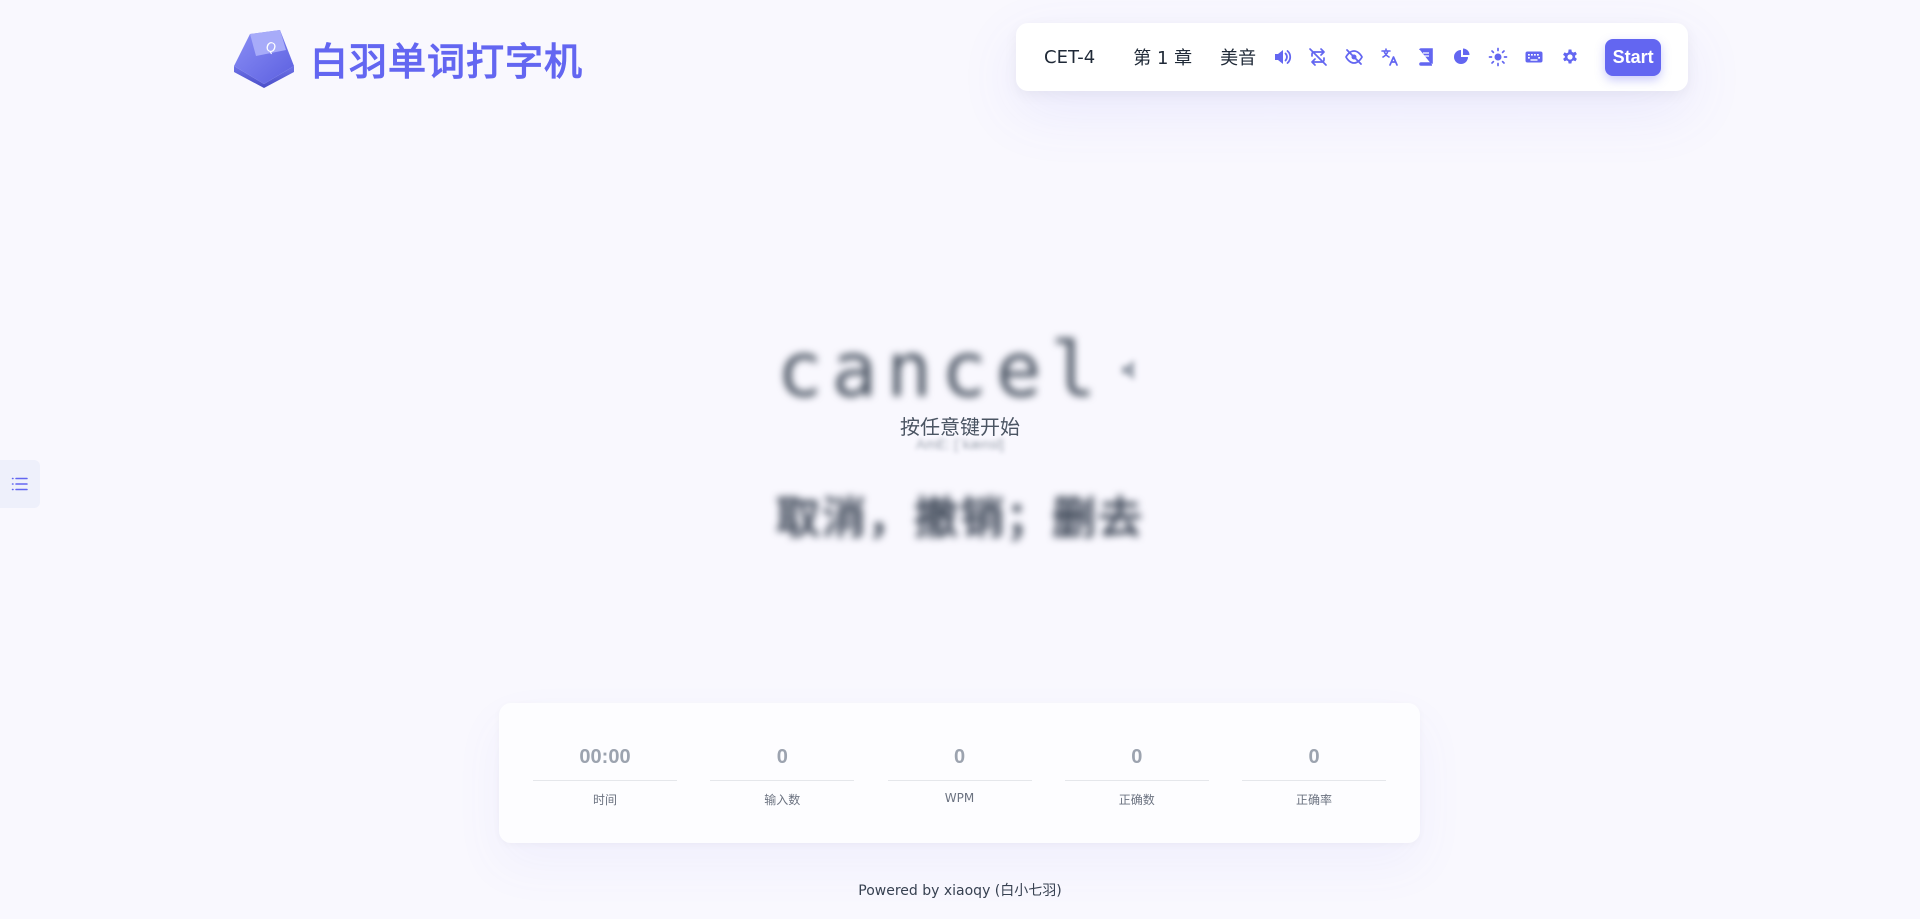 This screenshot has height=919, width=1920. What do you see at coordinates (605, 757) in the screenshot?
I see `stat-value: 00:00` at bounding box center [605, 757].